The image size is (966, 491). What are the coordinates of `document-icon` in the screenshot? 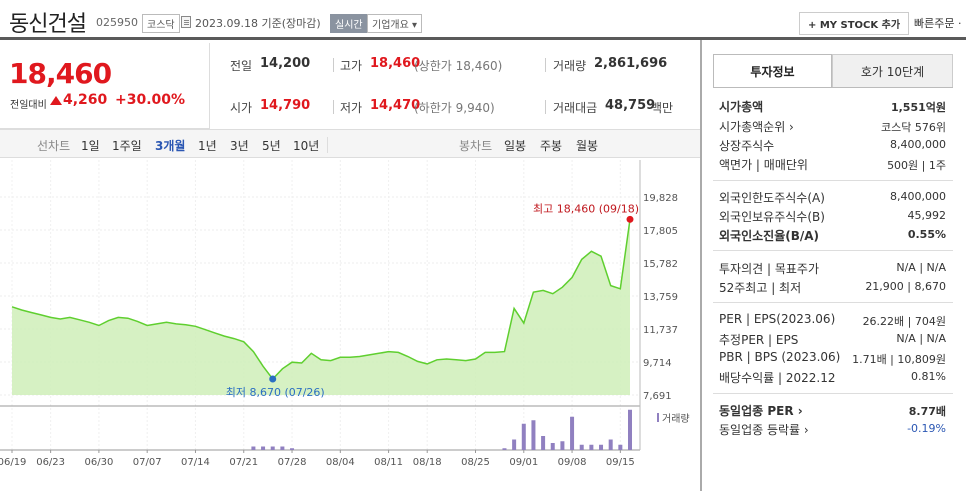 It's located at (186, 22).